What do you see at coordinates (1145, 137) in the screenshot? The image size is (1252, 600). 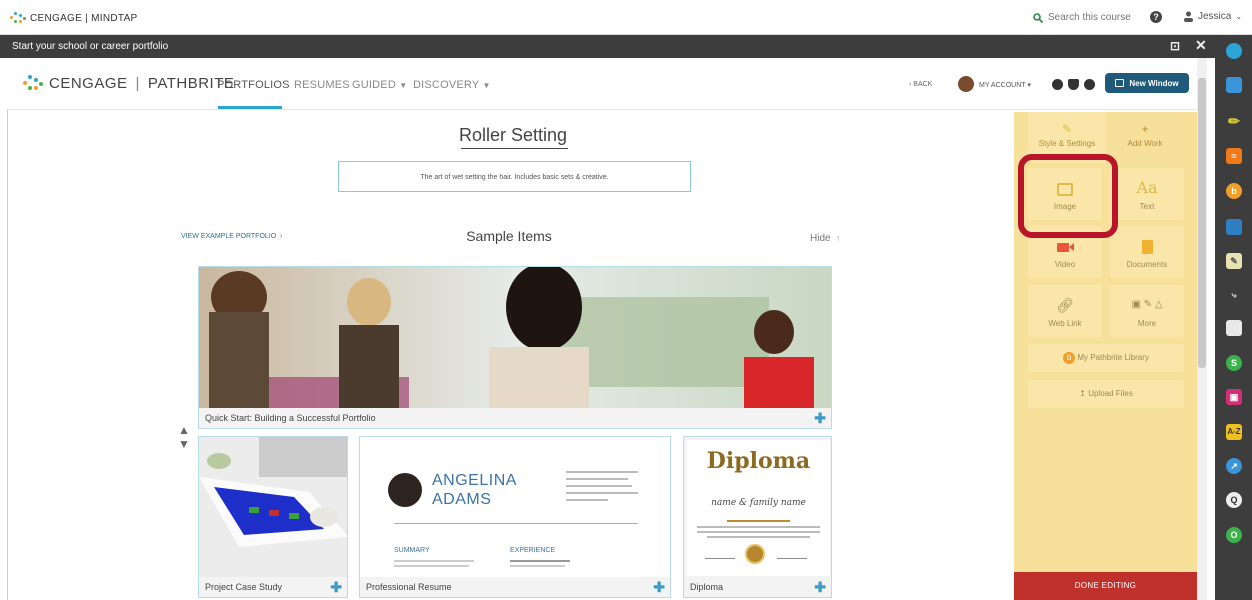 I see `tab-add-work: + Add Work` at bounding box center [1145, 137].